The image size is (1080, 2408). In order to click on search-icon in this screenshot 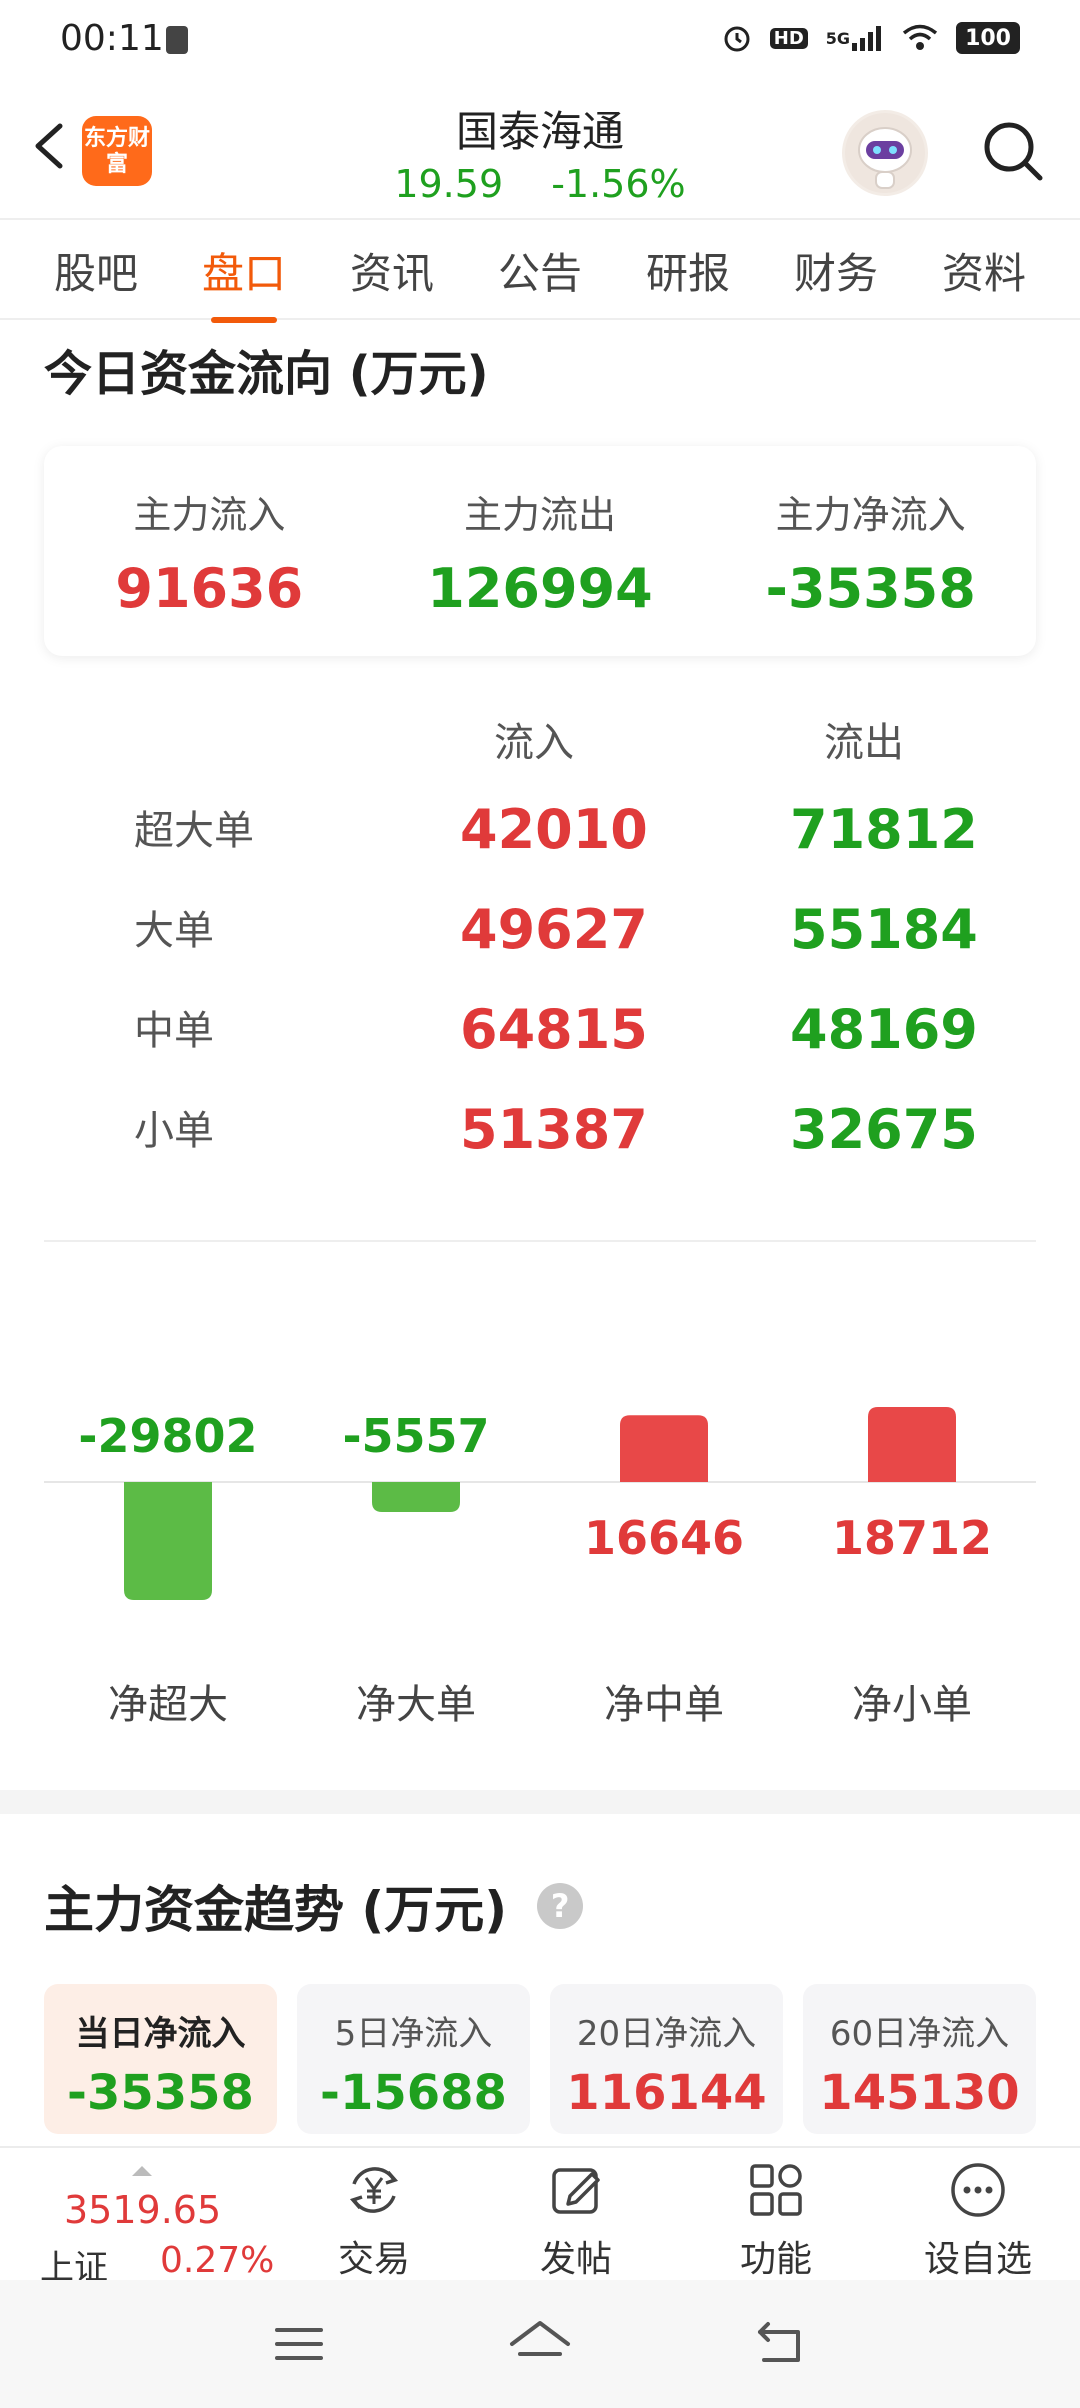, I will do `click(1013, 151)`.